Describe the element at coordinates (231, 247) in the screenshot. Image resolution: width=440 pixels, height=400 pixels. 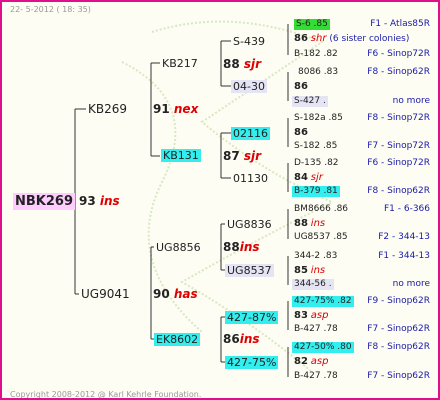
I see `gen2-ug8856-number-value: 88` at that location.